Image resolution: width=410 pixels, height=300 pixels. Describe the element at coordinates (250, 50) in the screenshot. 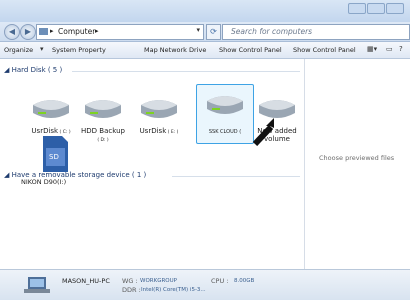

I see `show-control-panel-button: Show Control Panel` at that location.